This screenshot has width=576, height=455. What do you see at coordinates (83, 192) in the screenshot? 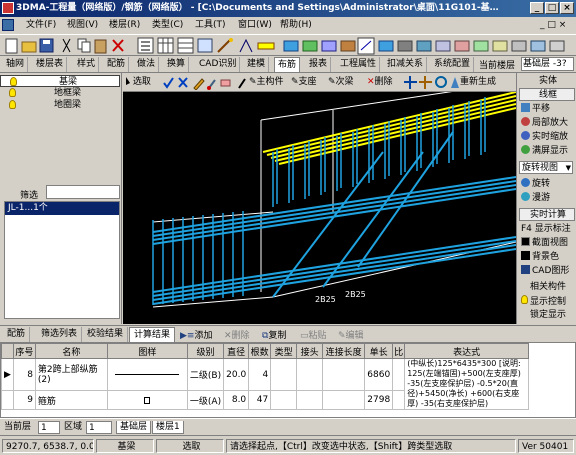
I see `filter-input` at bounding box center [83, 192].